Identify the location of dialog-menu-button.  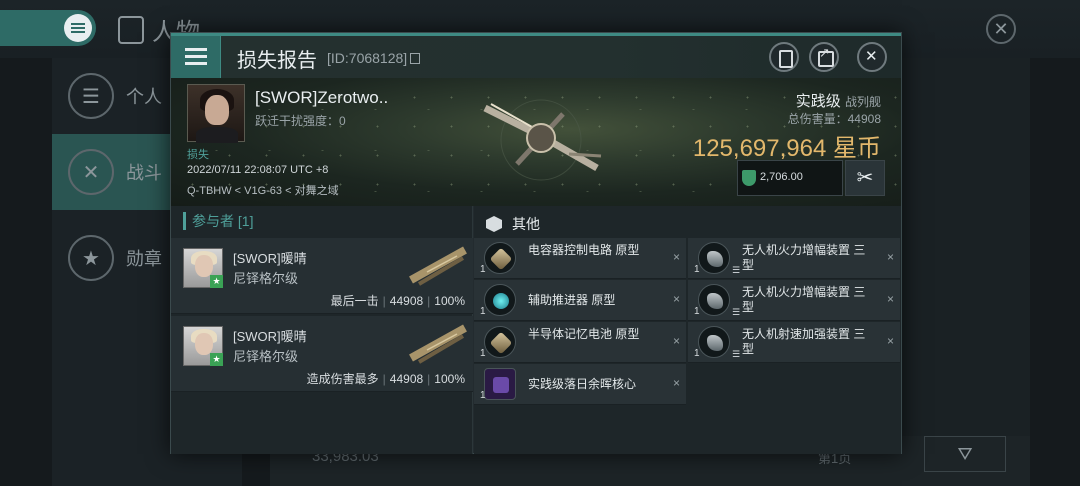
(196, 57).